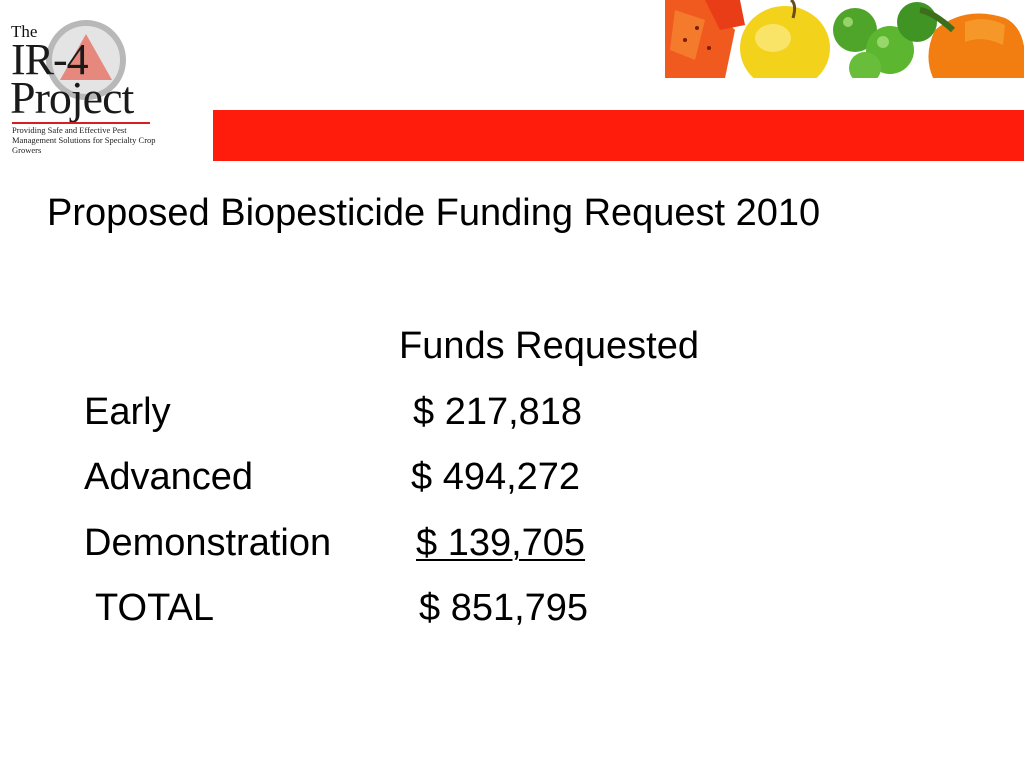 This screenshot has height=768, width=1024. What do you see at coordinates (154, 608) in the screenshot?
I see `row-label-total: TOTAL` at bounding box center [154, 608].